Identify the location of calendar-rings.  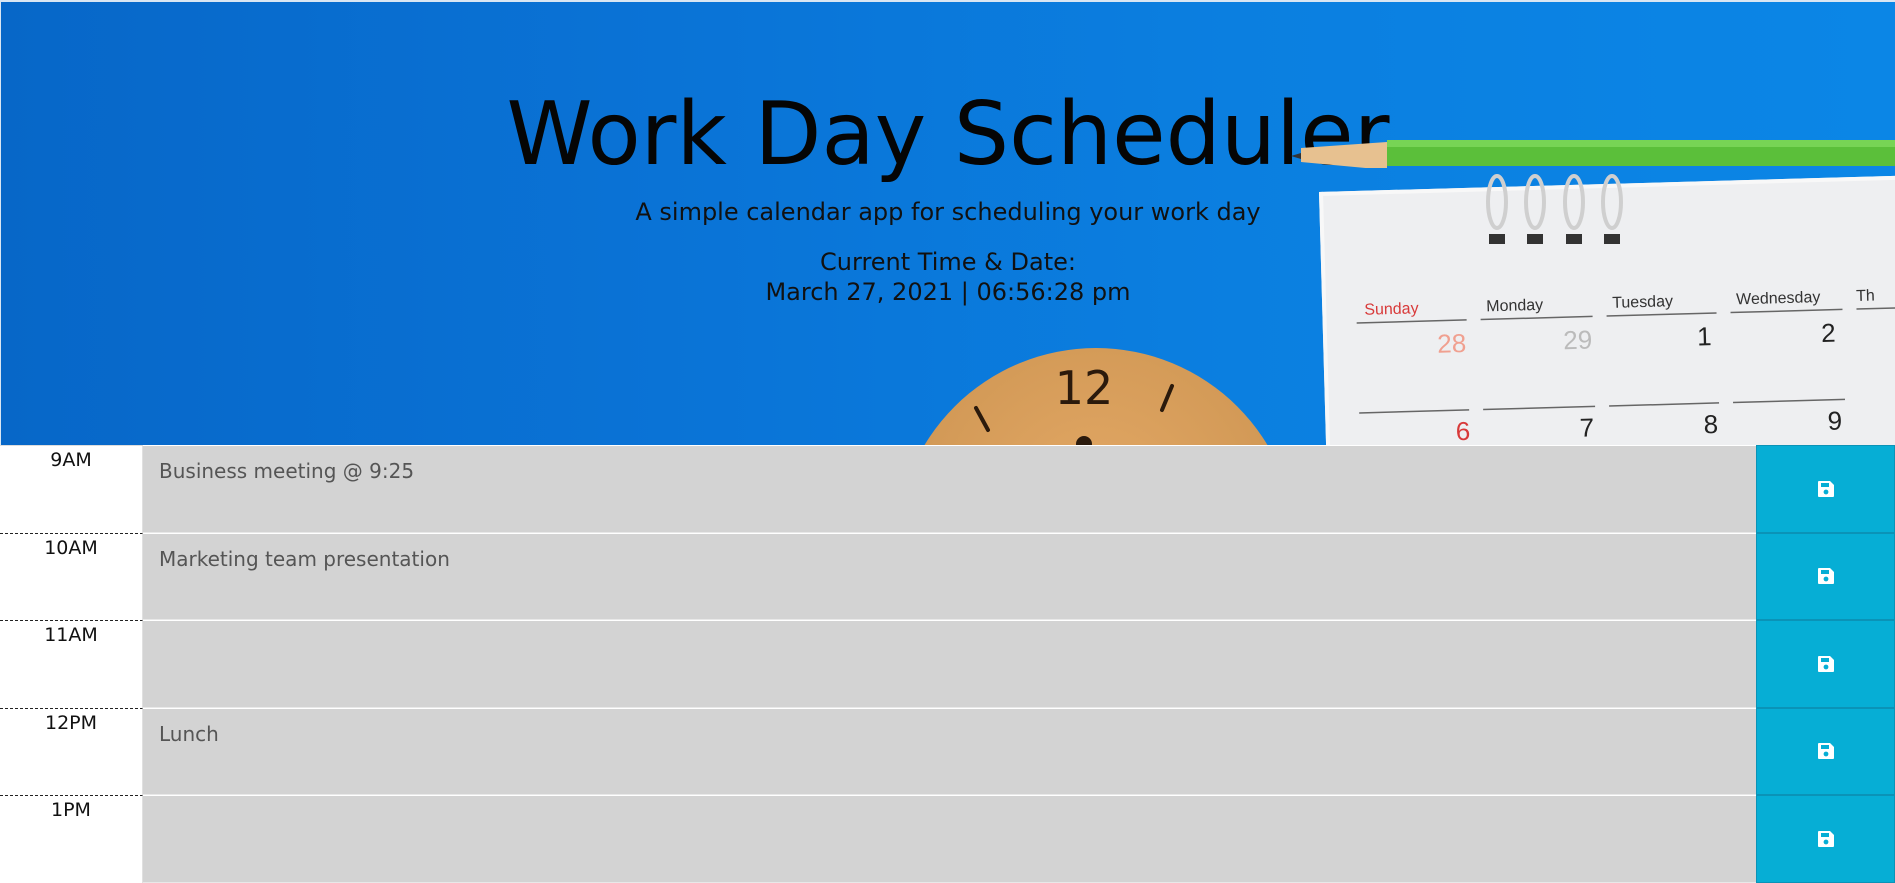
(1554, 209).